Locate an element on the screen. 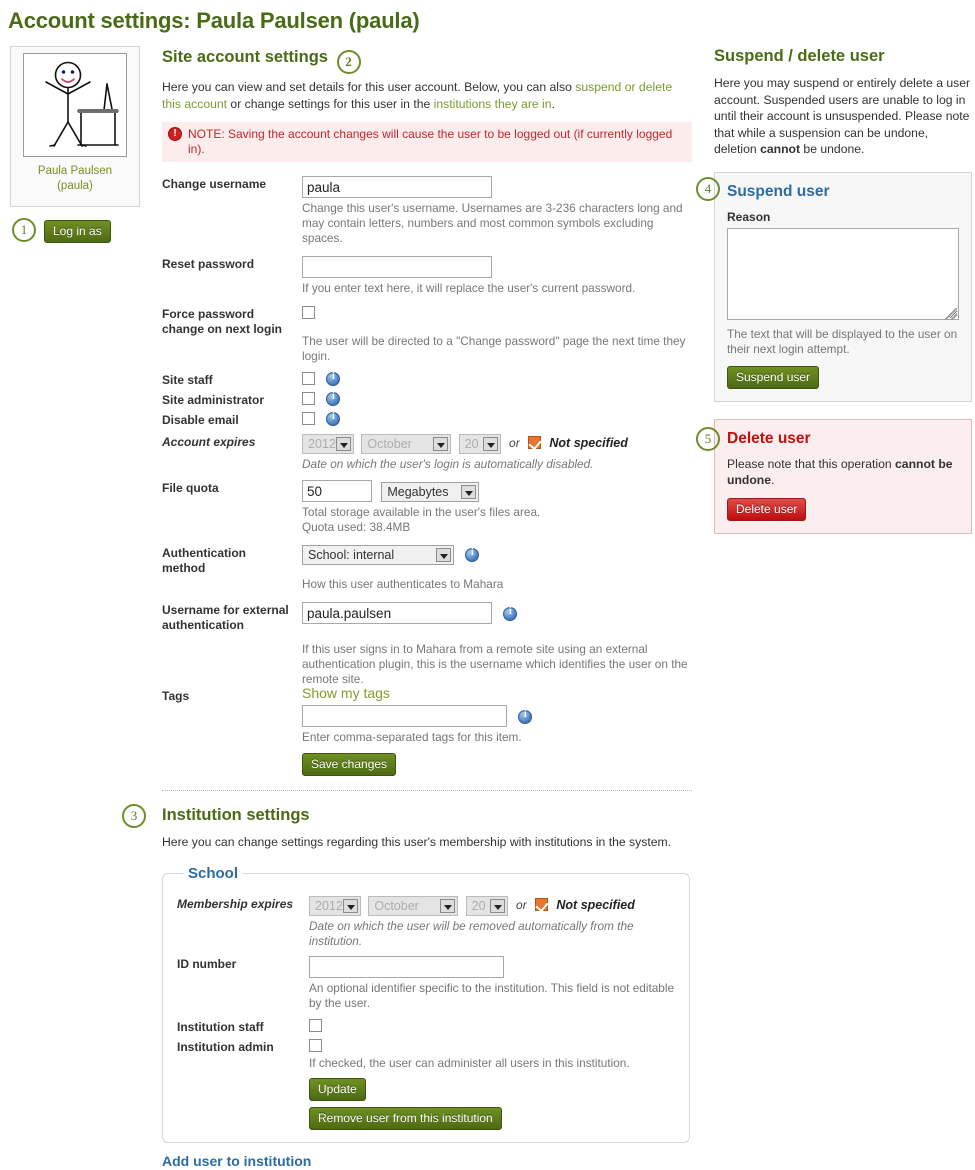 Image resolution: width=975 pixels, height=1170 pixels. institution-staff-checkbox is located at coordinates (315, 1025).